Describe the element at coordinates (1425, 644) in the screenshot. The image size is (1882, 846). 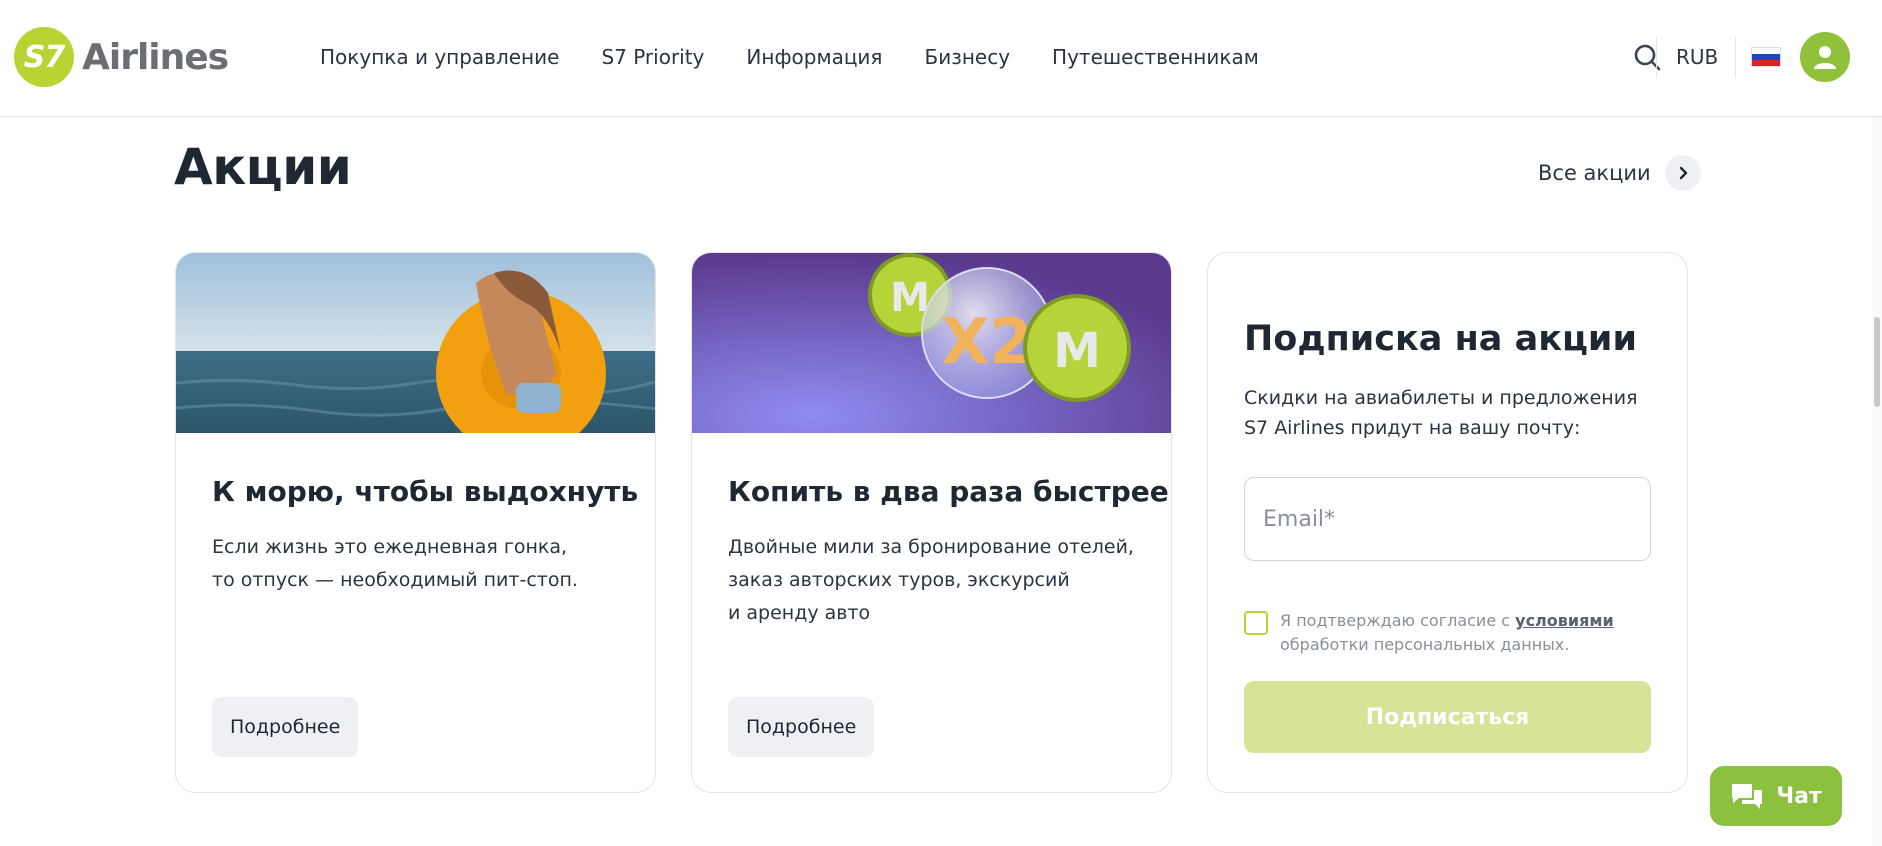
I see `consent-suffix: обработки персональных данных.` at that location.